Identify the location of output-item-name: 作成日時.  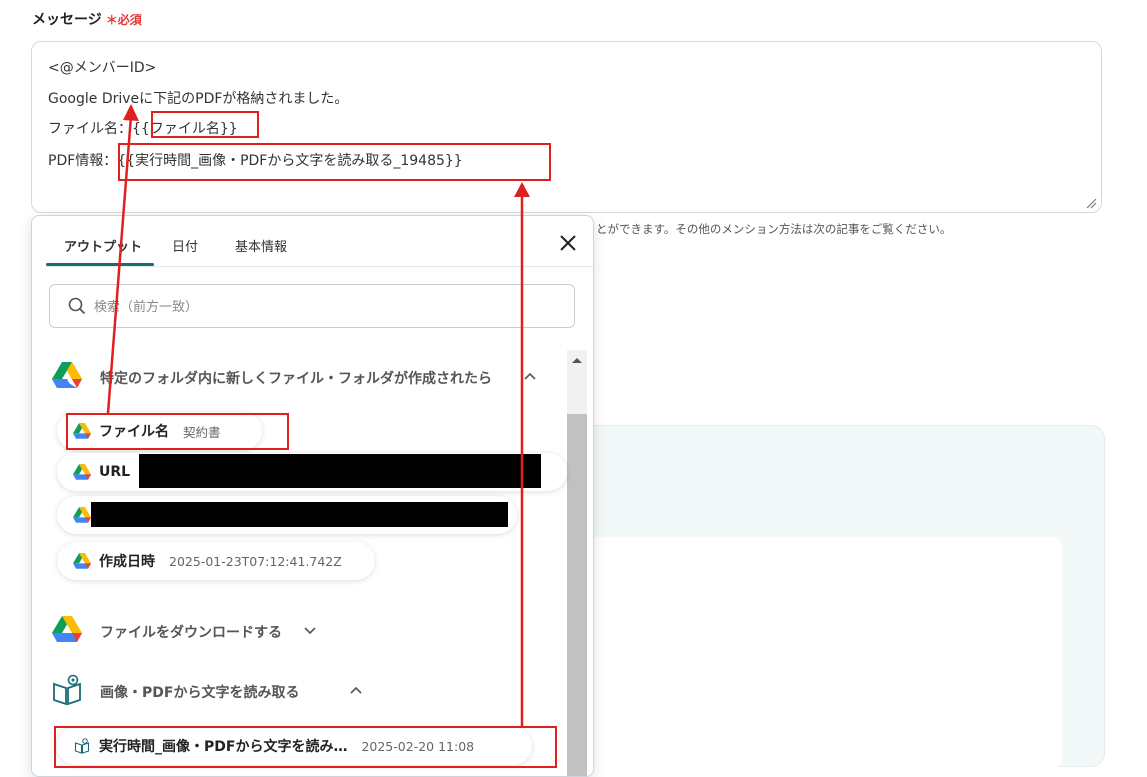
(127, 562).